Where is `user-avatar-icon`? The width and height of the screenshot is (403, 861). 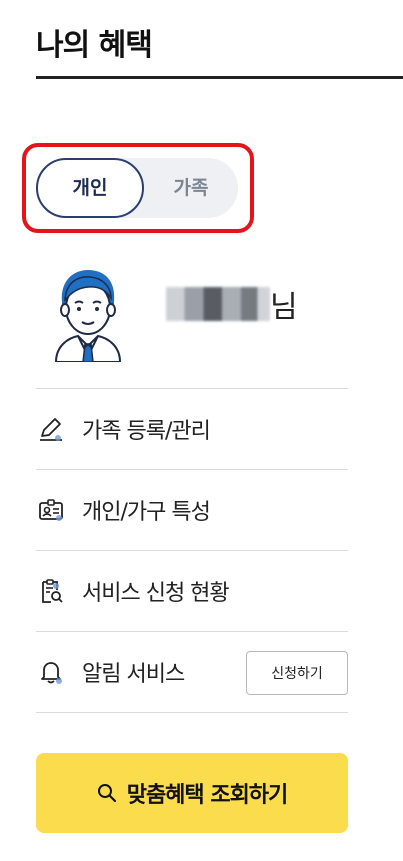 user-avatar-icon is located at coordinates (88, 316).